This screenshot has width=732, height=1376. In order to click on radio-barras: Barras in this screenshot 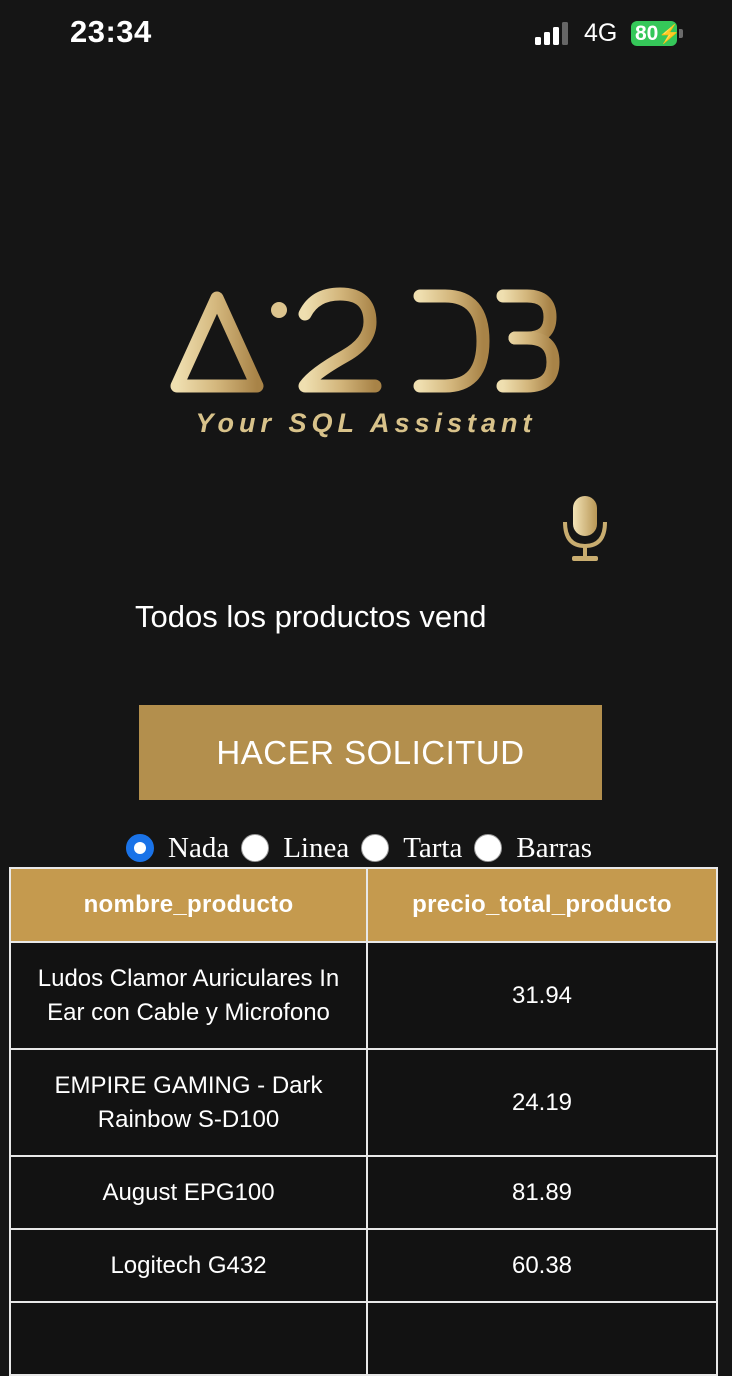, I will do `click(539, 848)`.